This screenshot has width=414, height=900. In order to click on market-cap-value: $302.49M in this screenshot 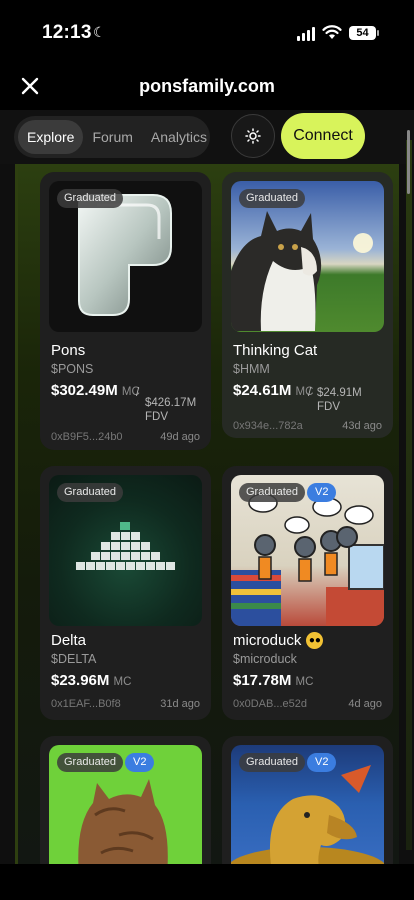, I will do `click(84, 390)`.